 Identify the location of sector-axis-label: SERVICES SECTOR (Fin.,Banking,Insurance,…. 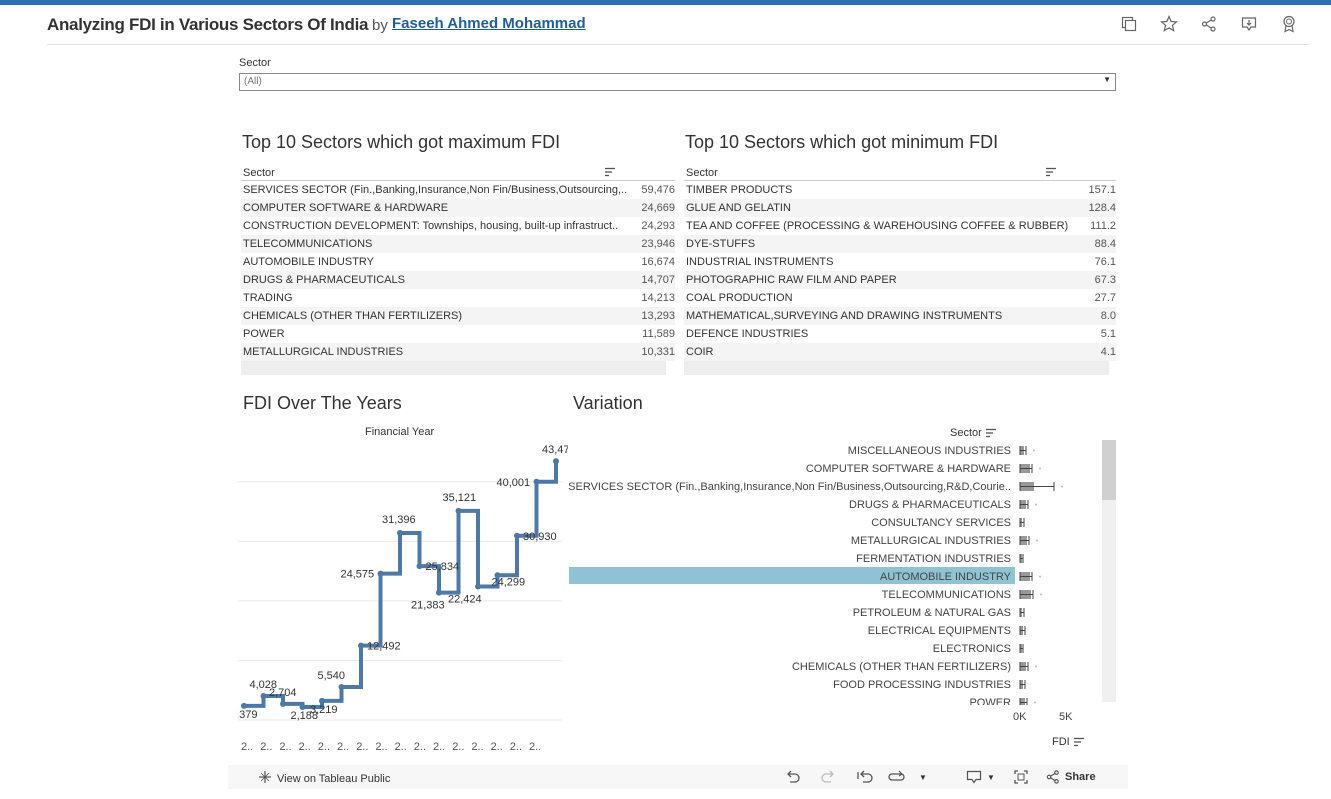
(789, 487).